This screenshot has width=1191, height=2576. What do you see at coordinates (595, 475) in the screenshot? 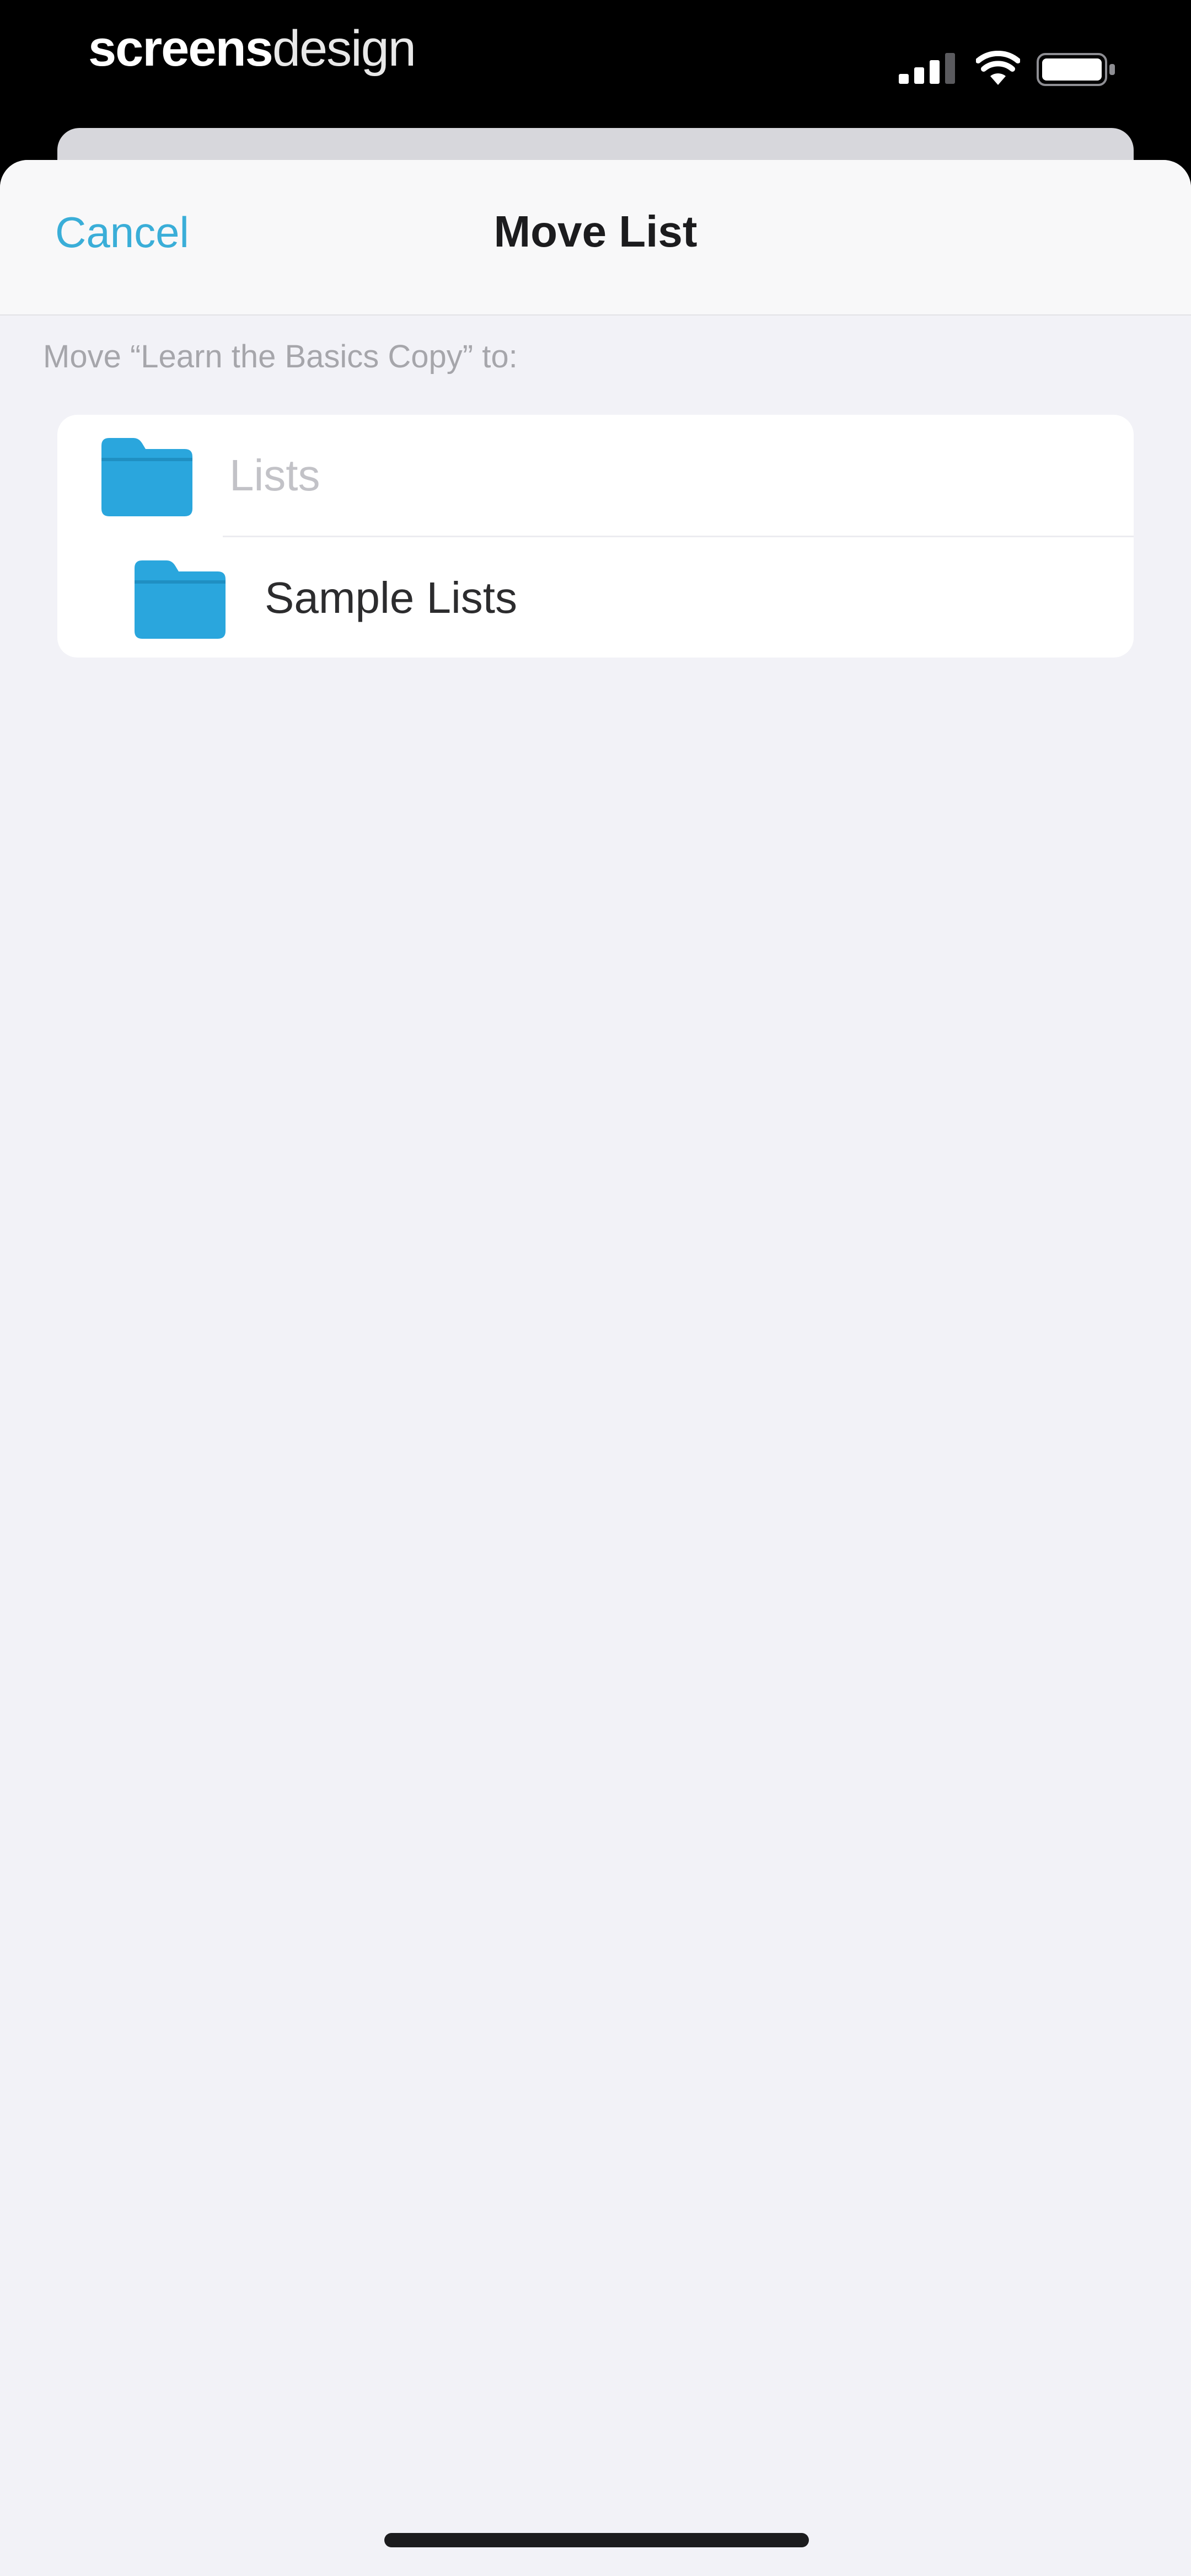
I see `folder-row-lists: Lists` at bounding box center [595, 475].